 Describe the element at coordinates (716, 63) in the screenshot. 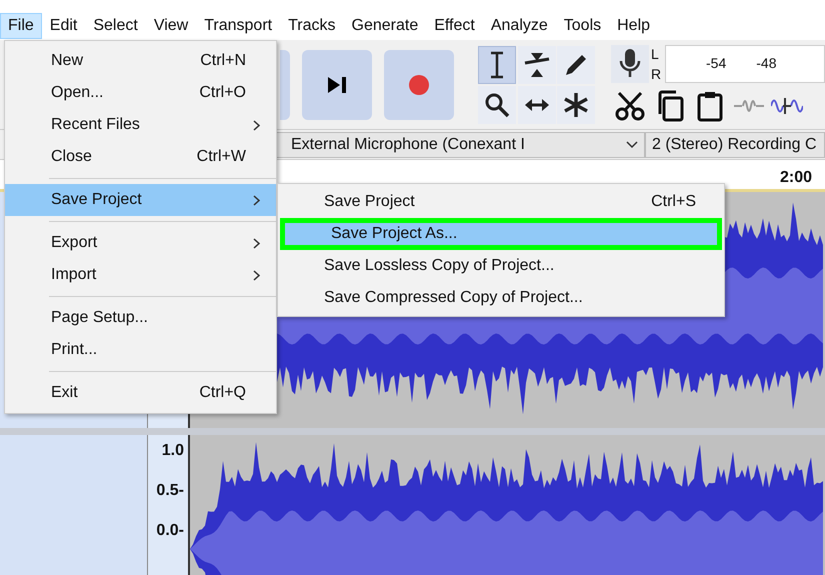

I see `meter-scale-label: -54` at that location.